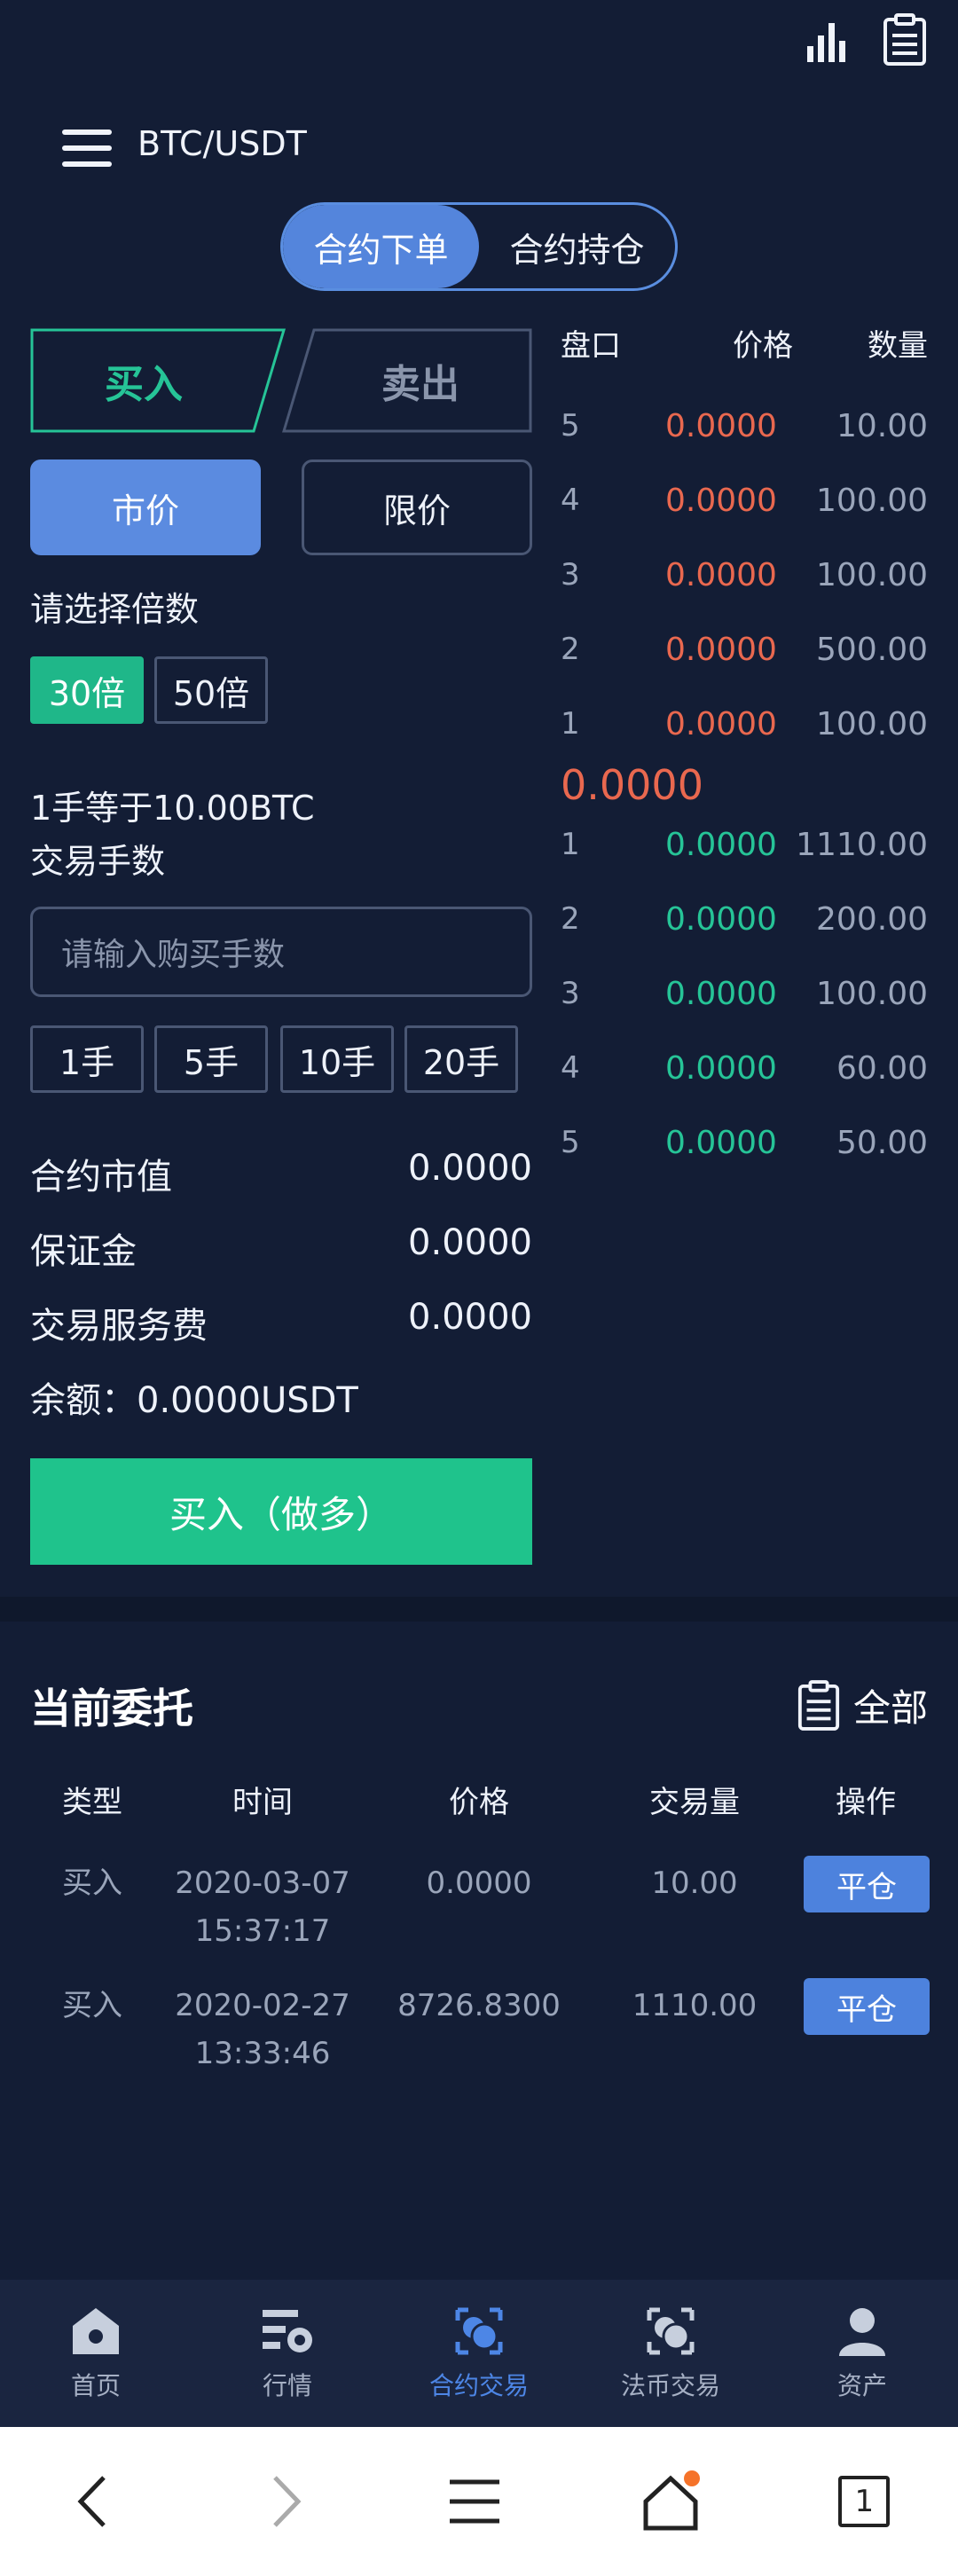  What do you see at coordinates (337, 1059) in the screenshot?
I see `lot-10-button: 10手` at bounding box center [337, 1059].